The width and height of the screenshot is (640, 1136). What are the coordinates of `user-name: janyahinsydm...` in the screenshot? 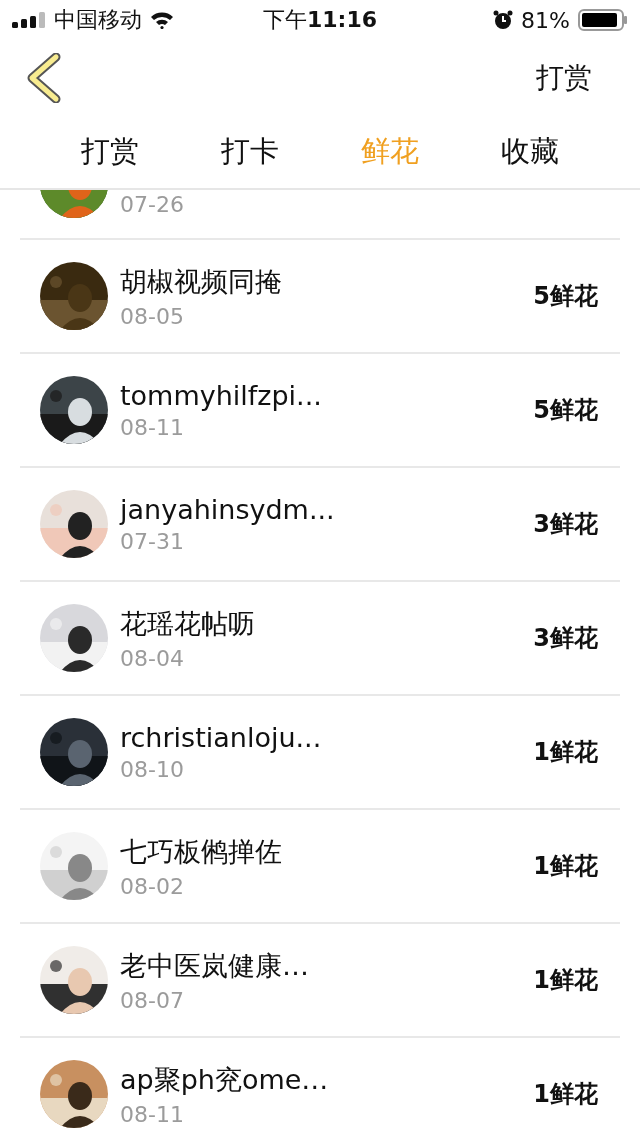 It's located at (228, 509).